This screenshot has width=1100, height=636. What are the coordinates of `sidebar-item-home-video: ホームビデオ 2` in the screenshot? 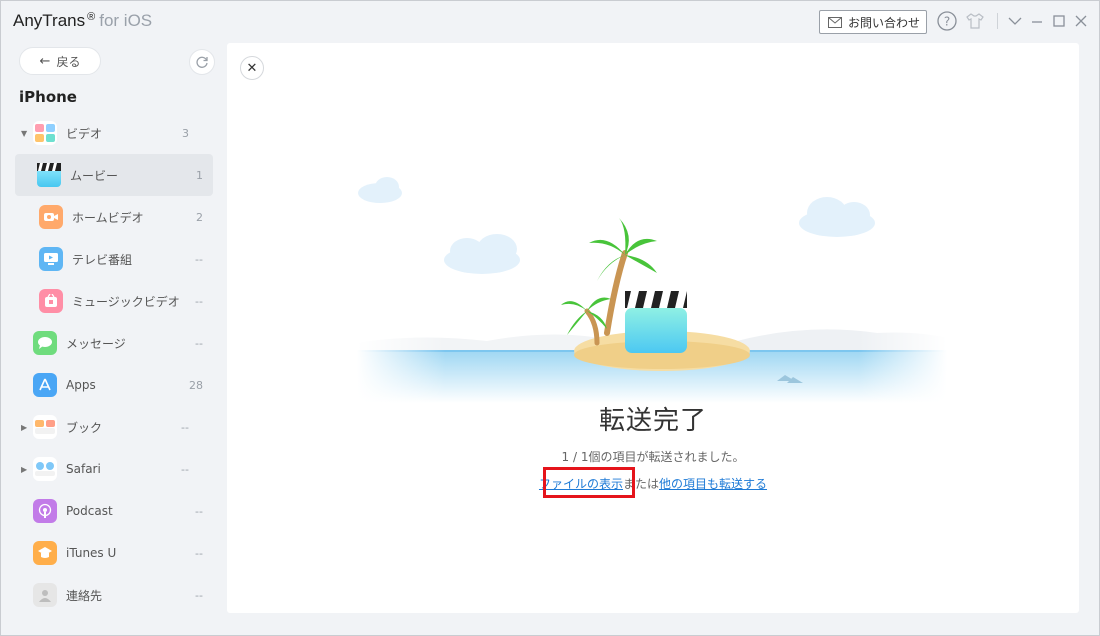 It's located at (114, 217).